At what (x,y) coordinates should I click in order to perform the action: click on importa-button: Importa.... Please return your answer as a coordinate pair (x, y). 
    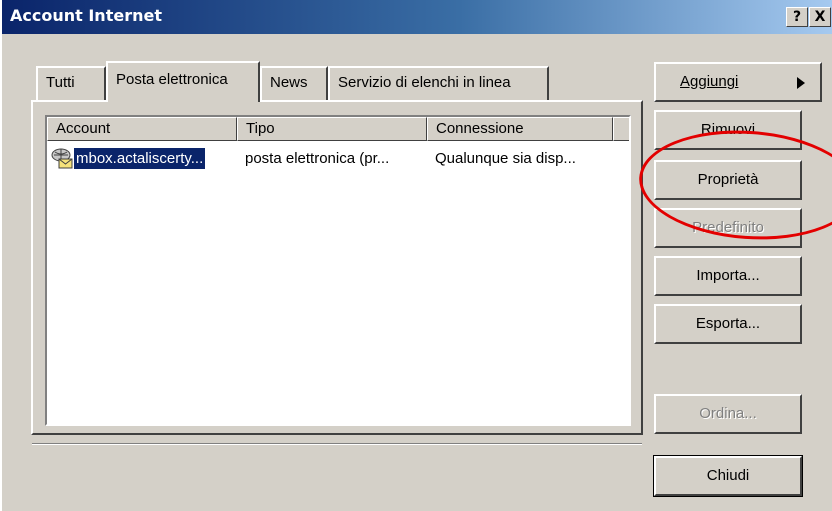
    Looking at the image, I should click on (728, 276).